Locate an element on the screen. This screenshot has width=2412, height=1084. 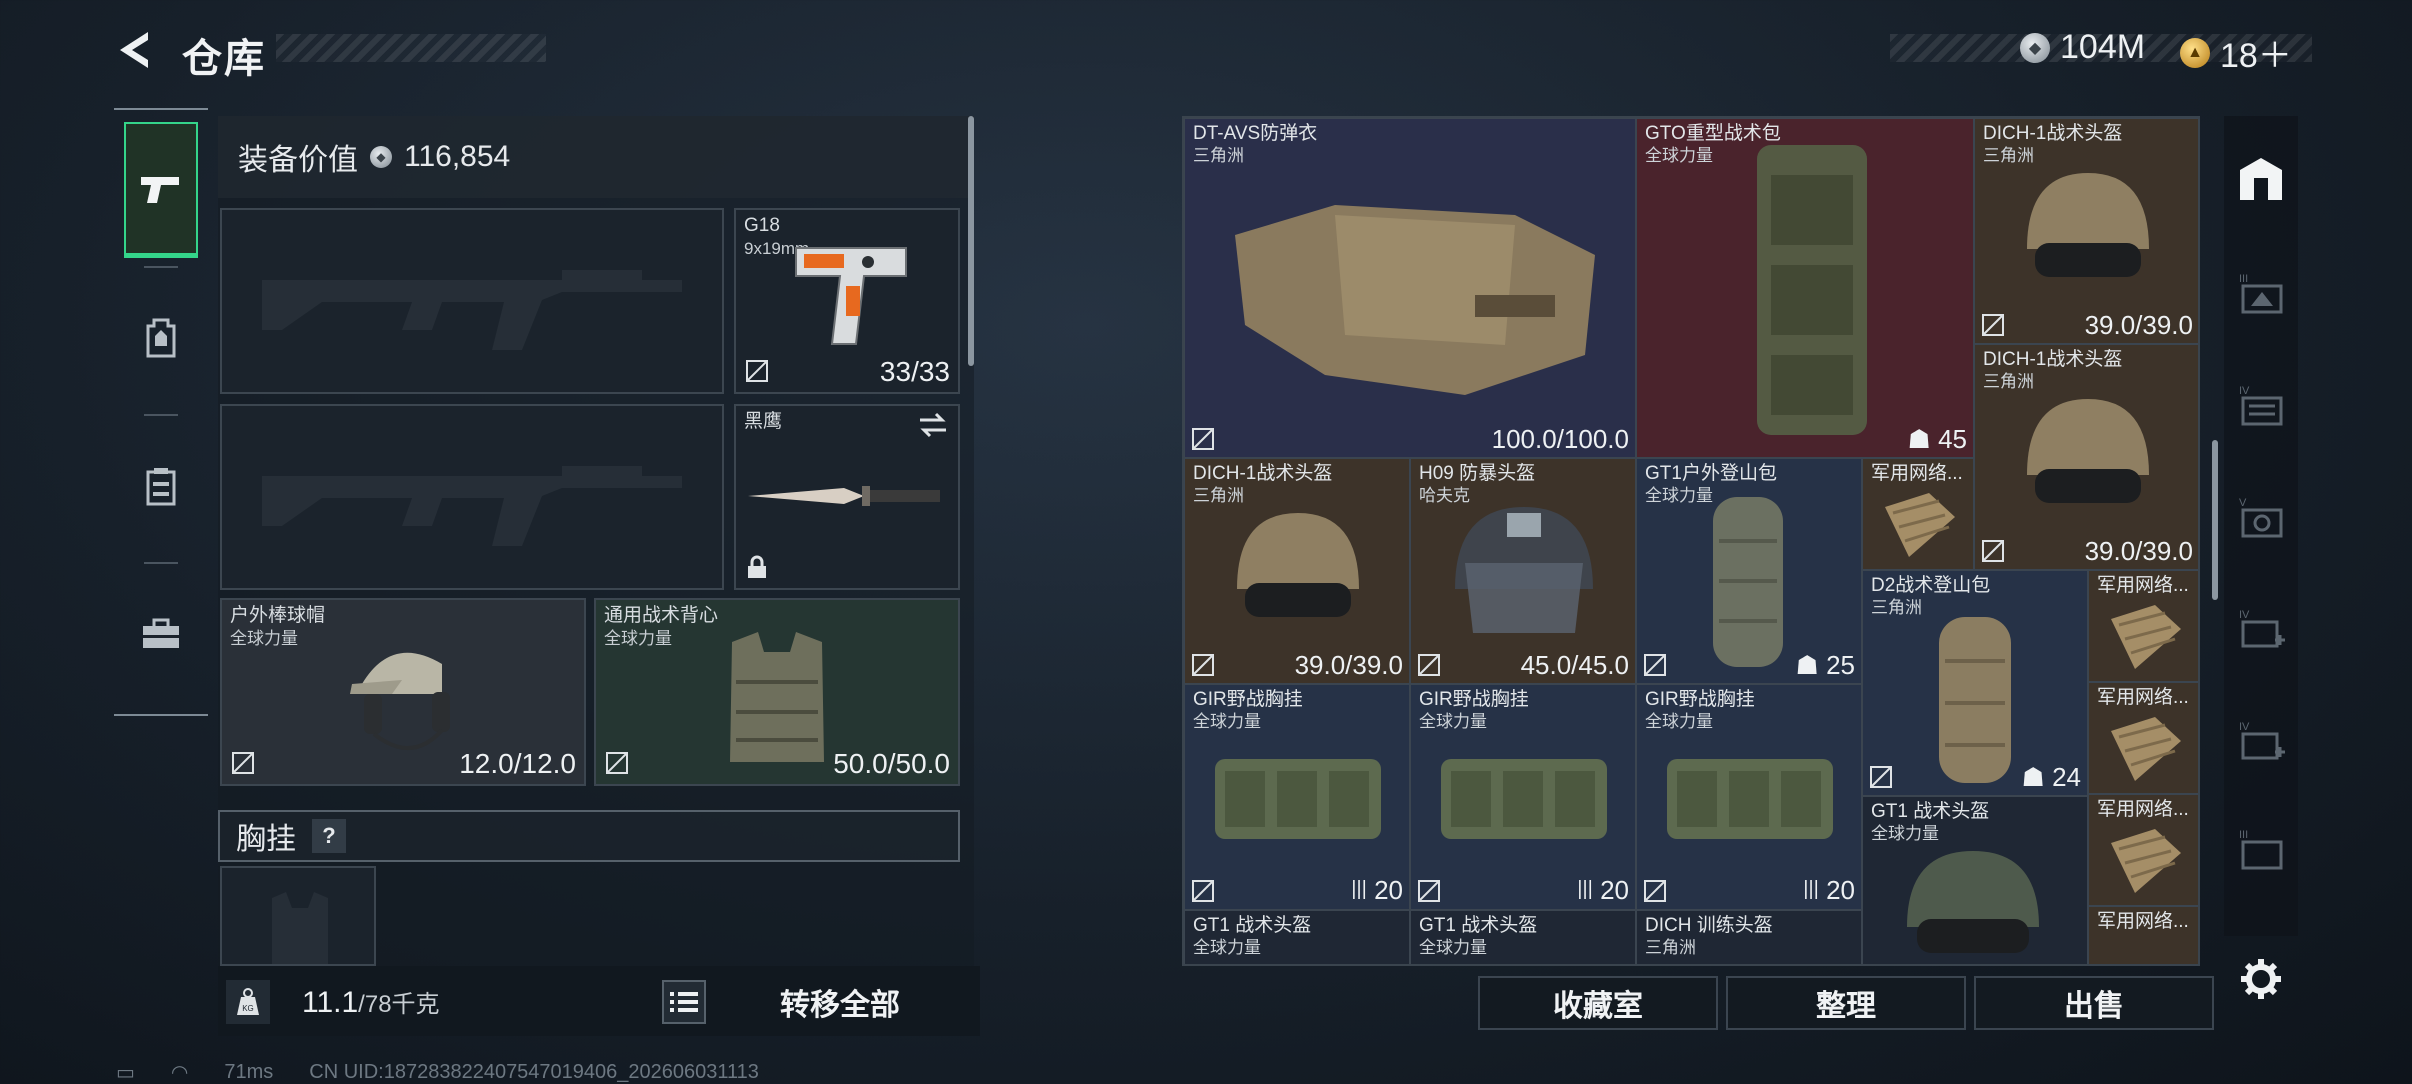
list-icon is located at coordinates (684, 1002).